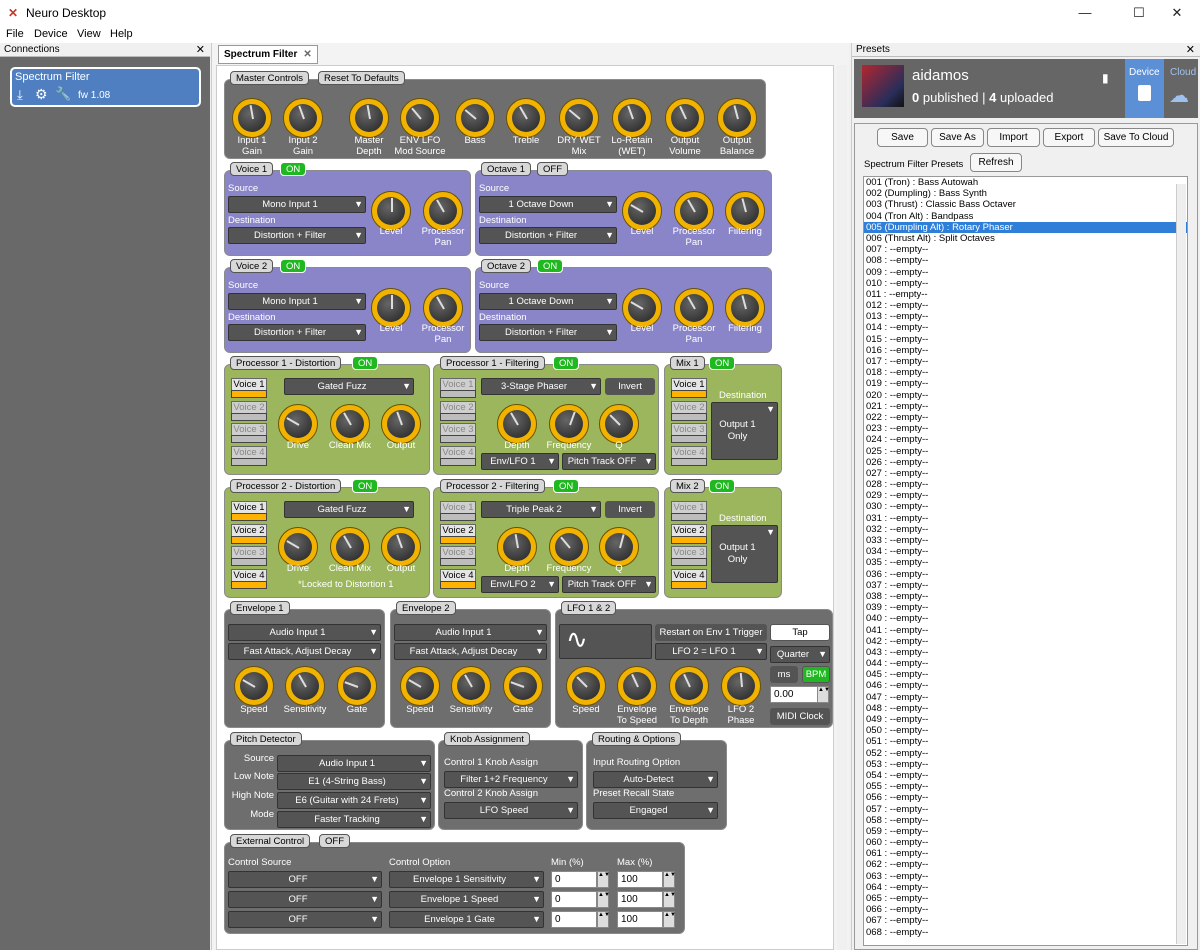 This screenshot has height=950, width=1200. Describe the element at coordinates (669, 919) in the screenshot. I see `ext-max-stepper-3: ▲▼` at that location.